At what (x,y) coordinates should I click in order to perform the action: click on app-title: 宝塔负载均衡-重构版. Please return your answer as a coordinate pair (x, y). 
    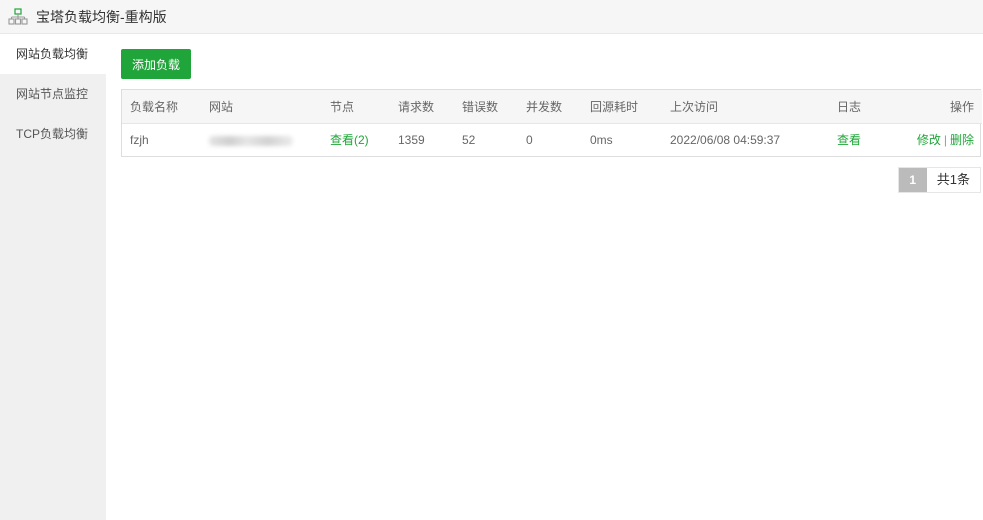
    Looking at the image, I should click on (101, 16).